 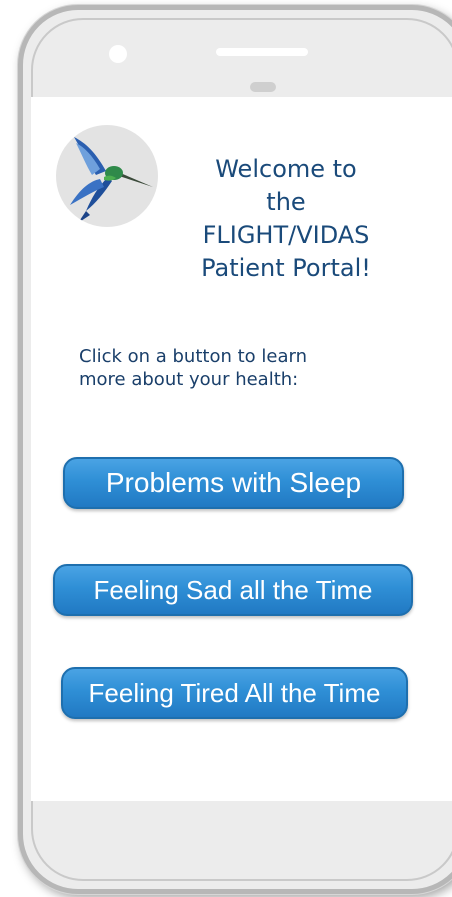 I want to click on feeling-tired-button: Feeling Tired All the Time, so click(x=234, y=693).